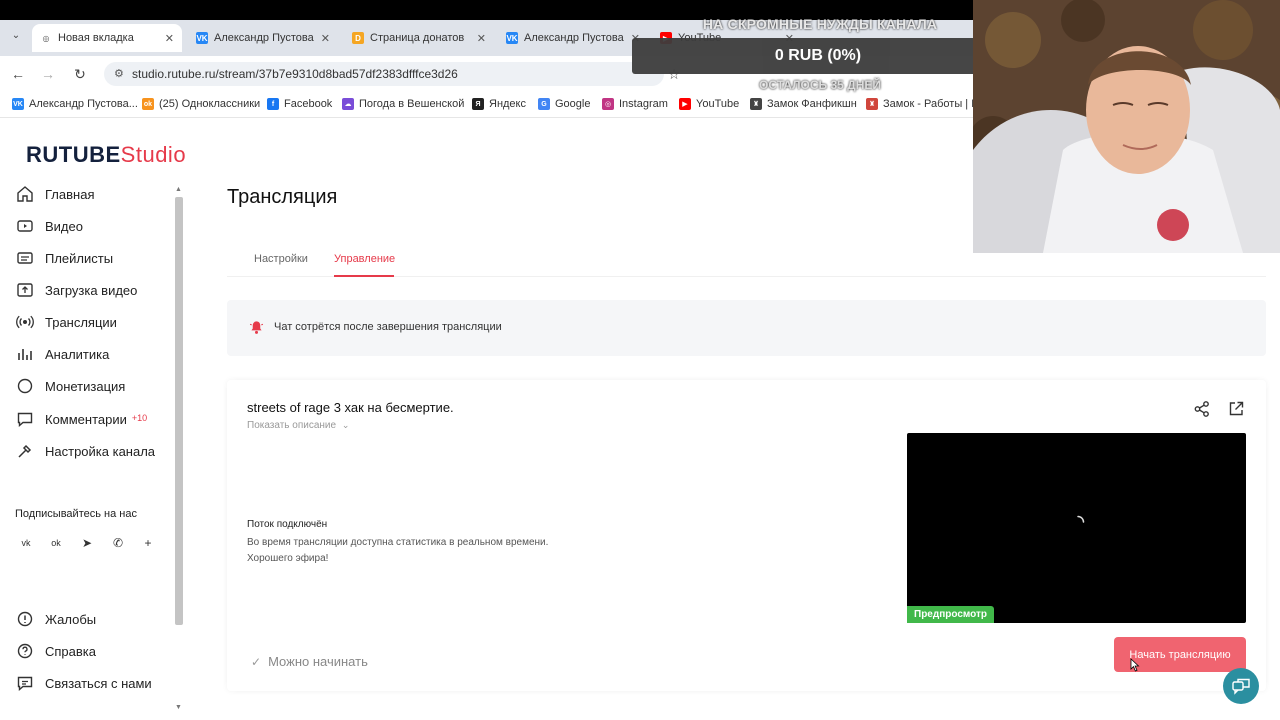  What do you see at coordinates (299, 104) in the screenshot?
I see `bookmark-item: f Facebook` at bounding box center [299, 104].